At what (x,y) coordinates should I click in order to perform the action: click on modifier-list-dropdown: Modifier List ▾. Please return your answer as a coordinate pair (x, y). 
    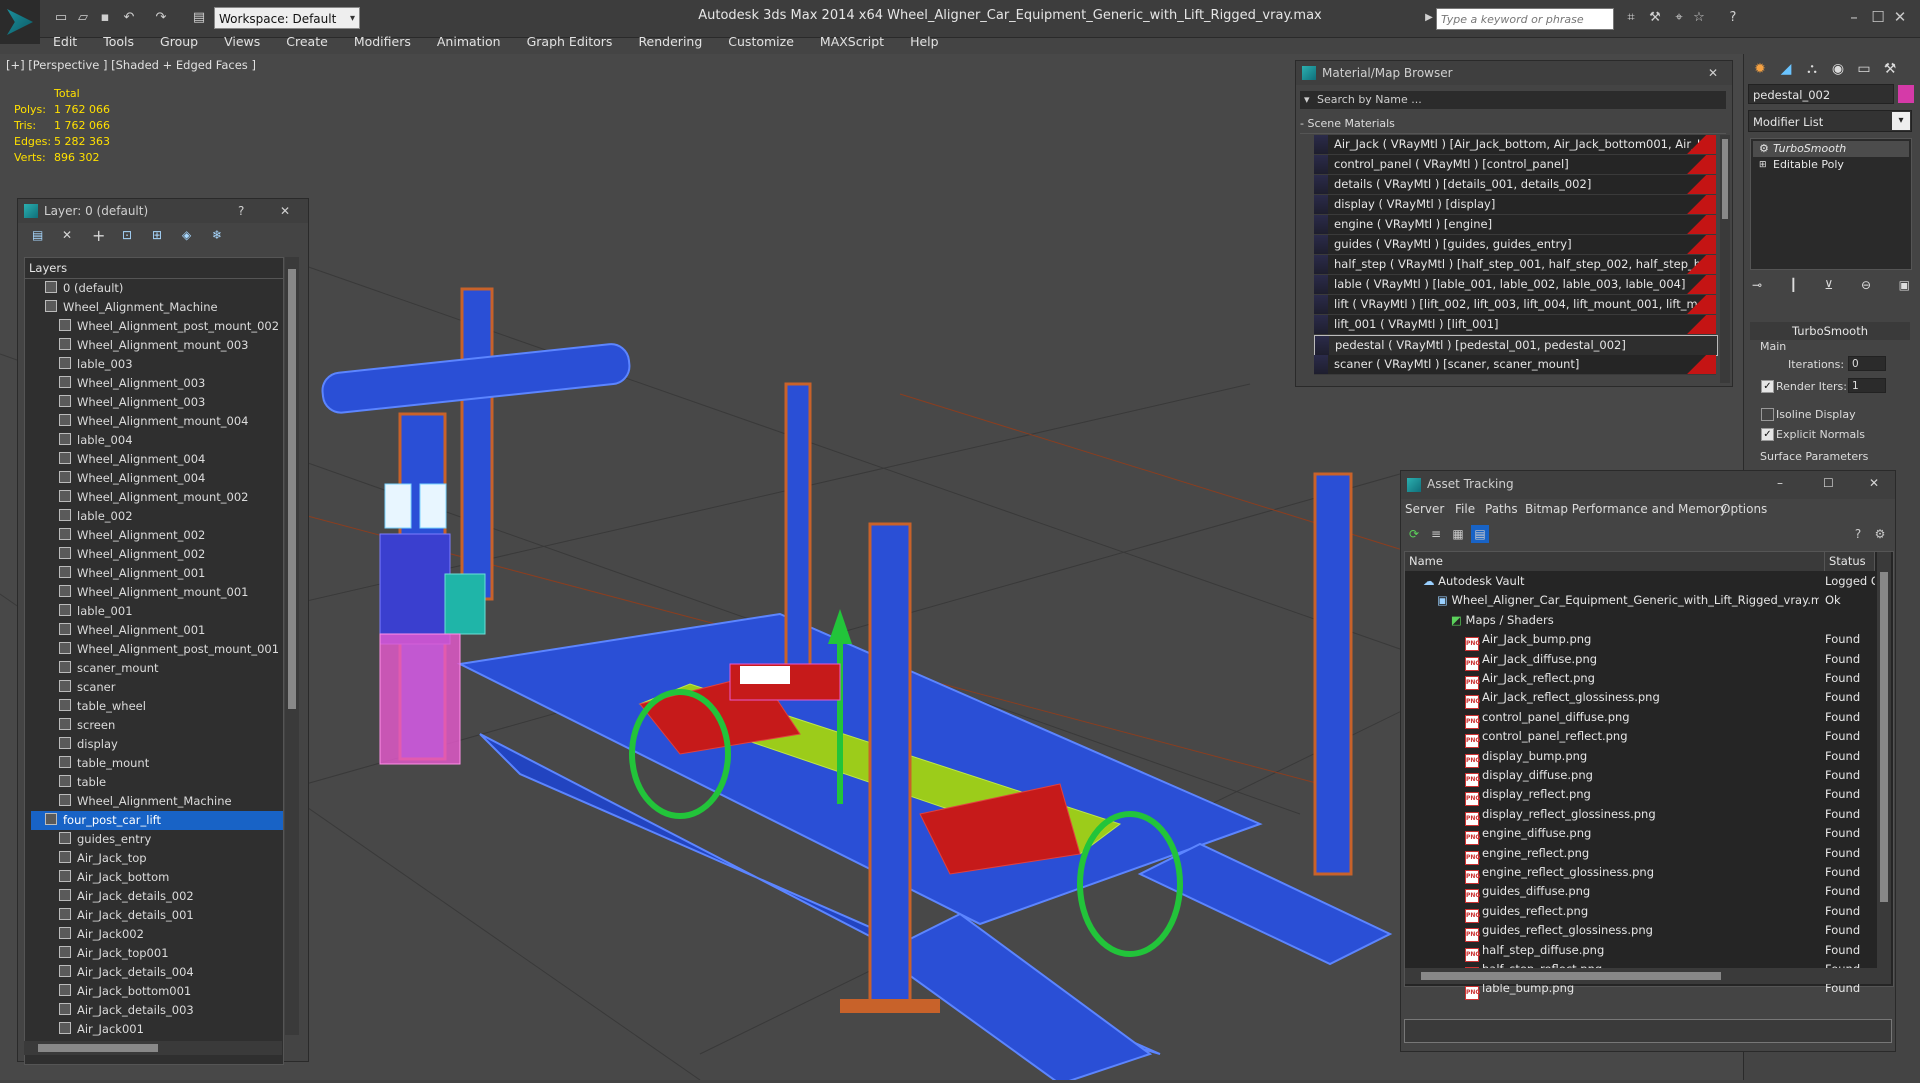
    Looking at the image, I should click on (1830, 121).